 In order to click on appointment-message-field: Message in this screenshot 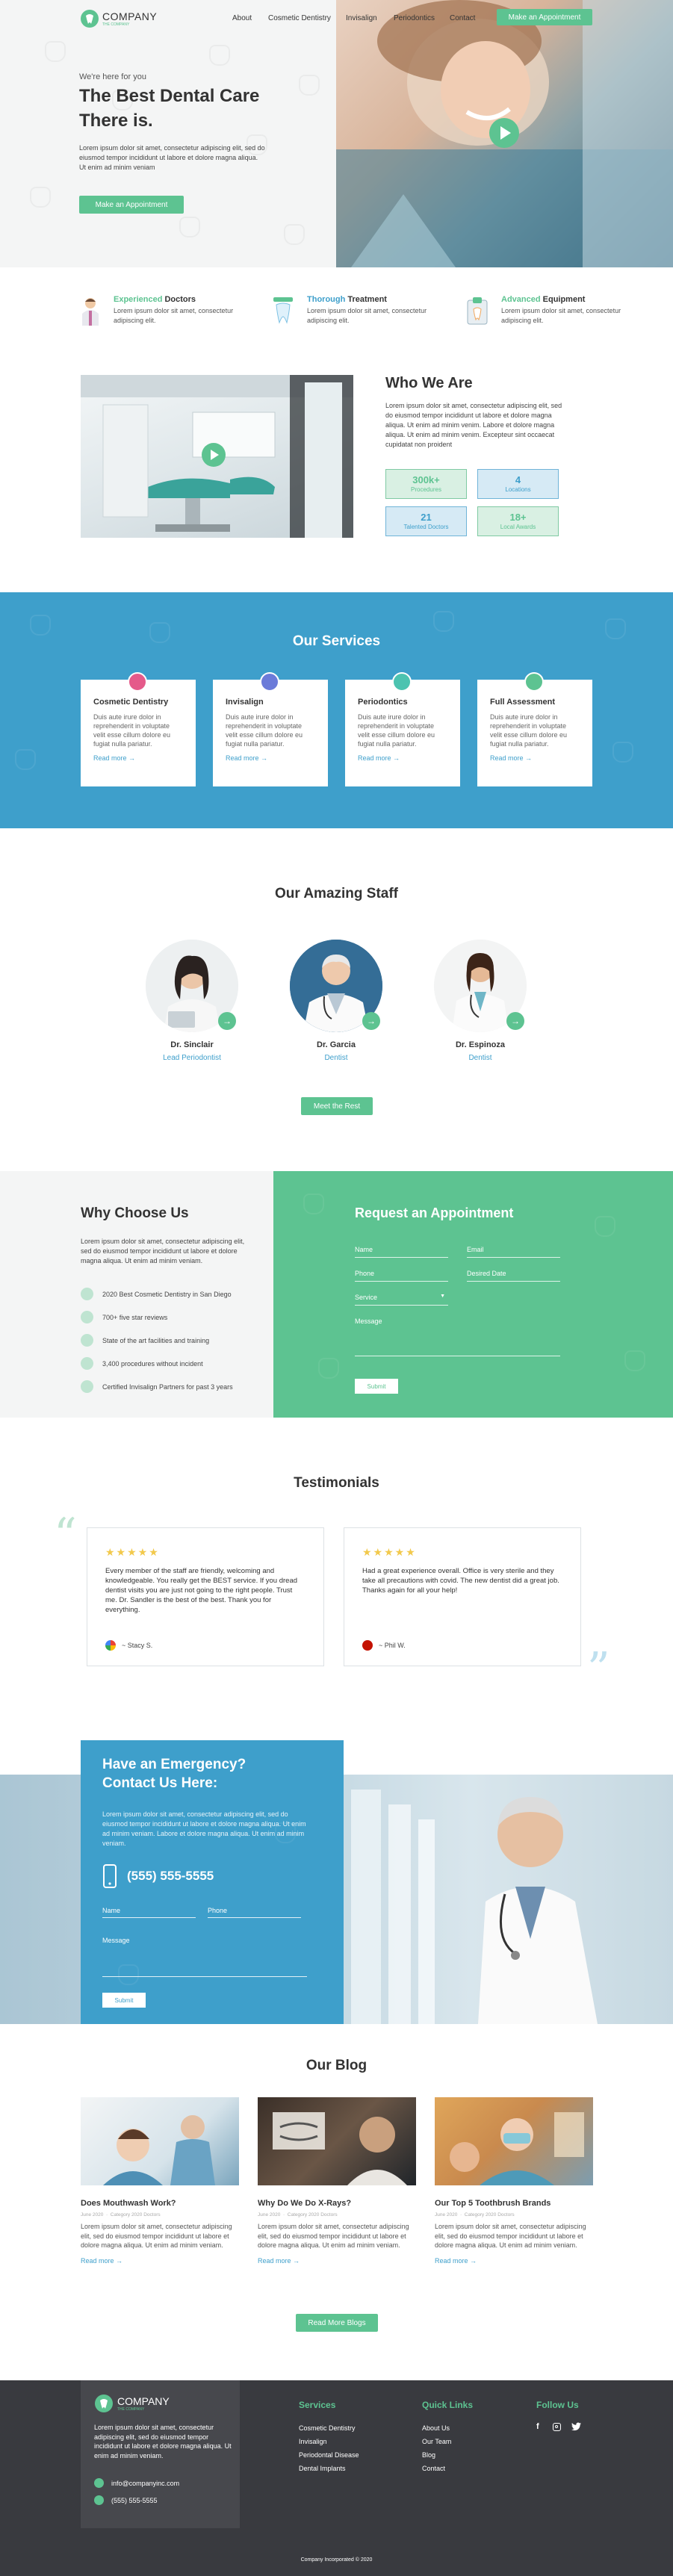, I will do `click(457, 1337)`.